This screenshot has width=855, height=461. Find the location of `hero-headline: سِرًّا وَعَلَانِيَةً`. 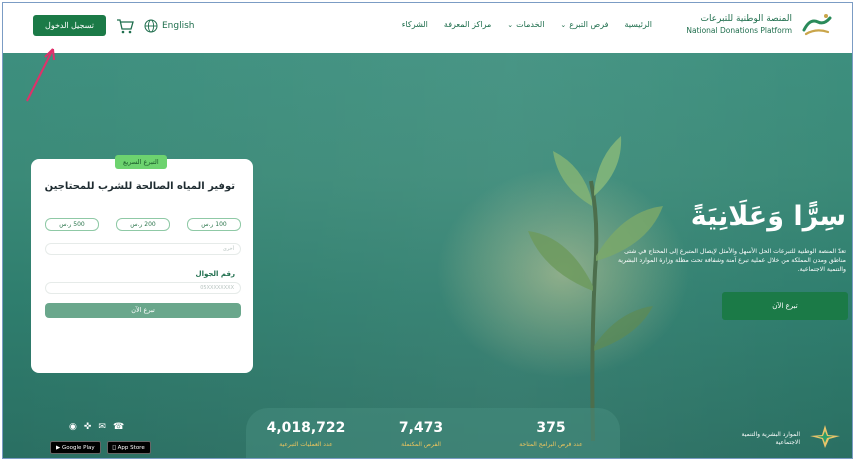

hero-headline: سِرًّا وَعَلَانِيَةً is located at coordinates (768, 216).